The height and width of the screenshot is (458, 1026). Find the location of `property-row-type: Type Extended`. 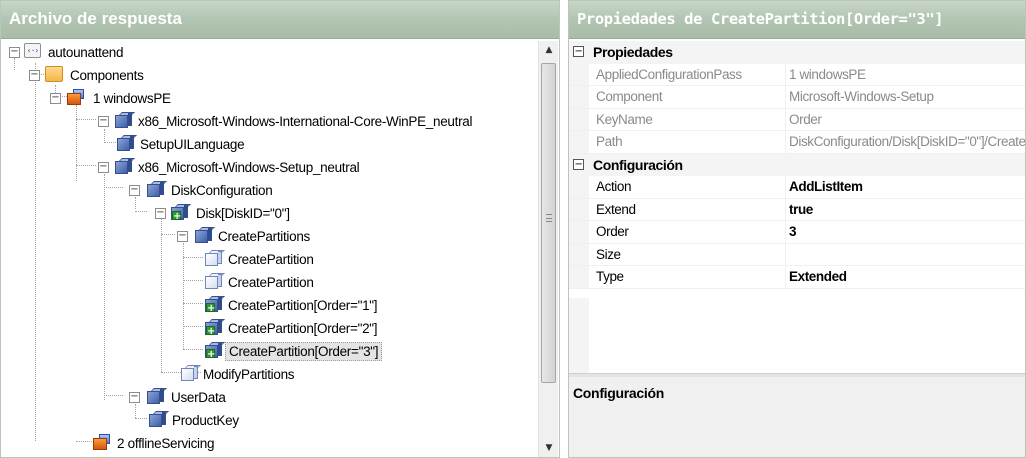

property-row-type: Type Extended is located at coordinates (797, 277).